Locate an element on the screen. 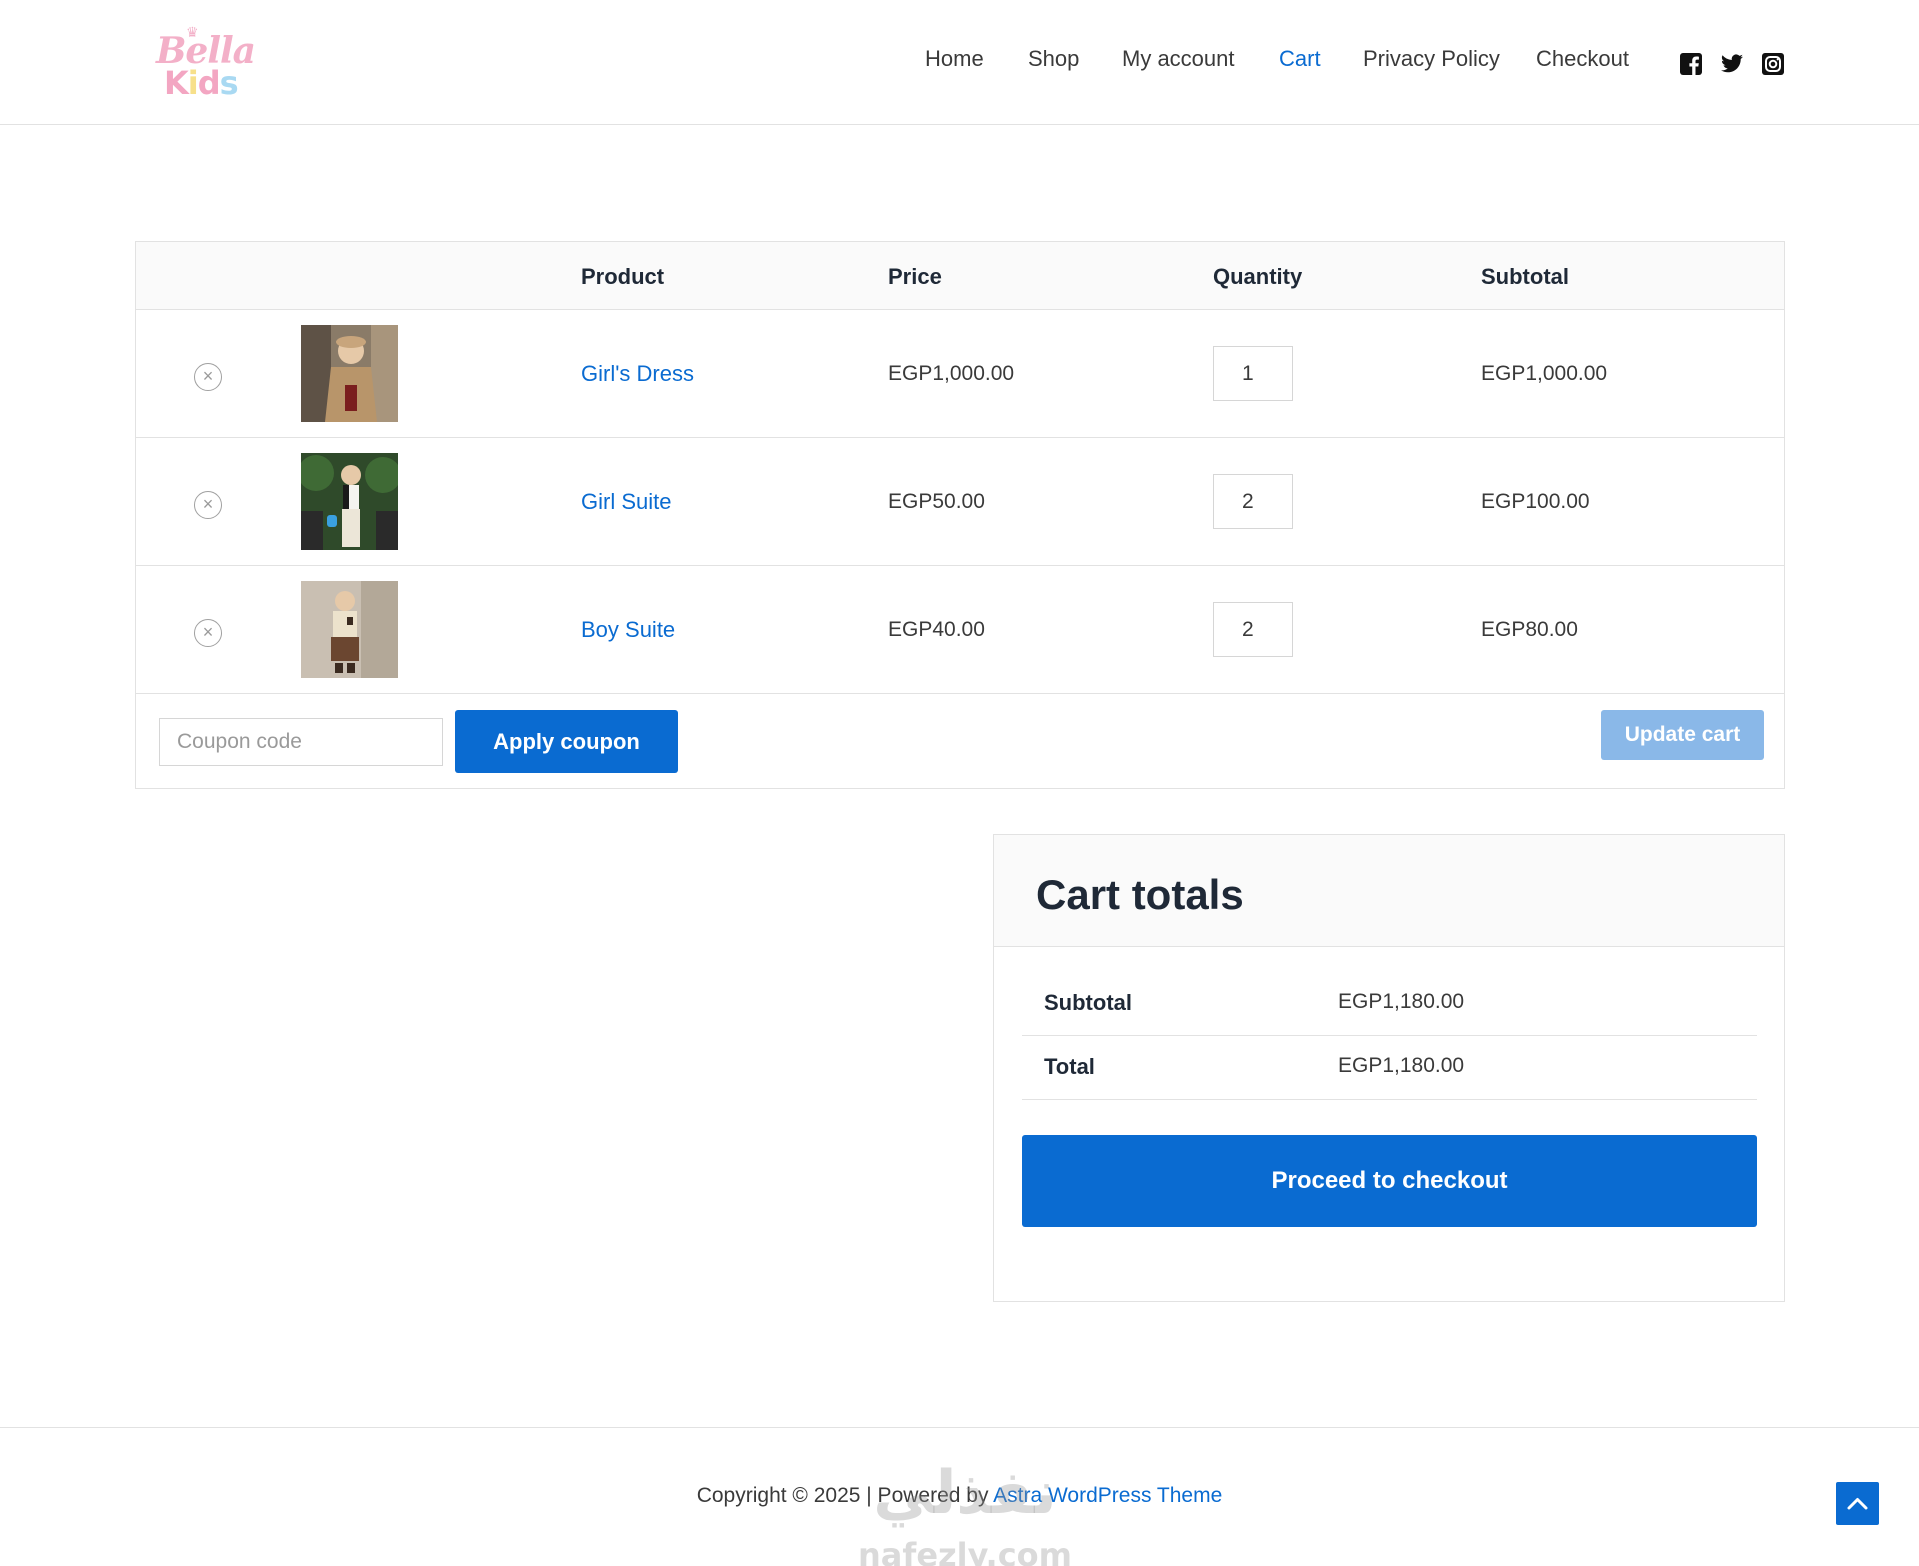 The image size is (1919, 1566). total-label: Total is located at coordinates (1069, 1066).